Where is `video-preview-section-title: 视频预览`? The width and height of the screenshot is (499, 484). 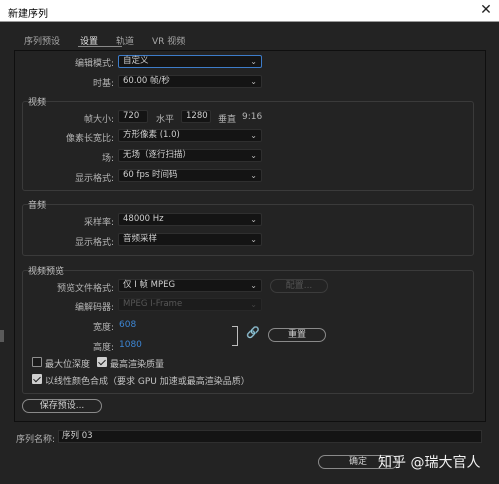 video-preview-section-title: 视频预览 is located at coordinates (46, 272).